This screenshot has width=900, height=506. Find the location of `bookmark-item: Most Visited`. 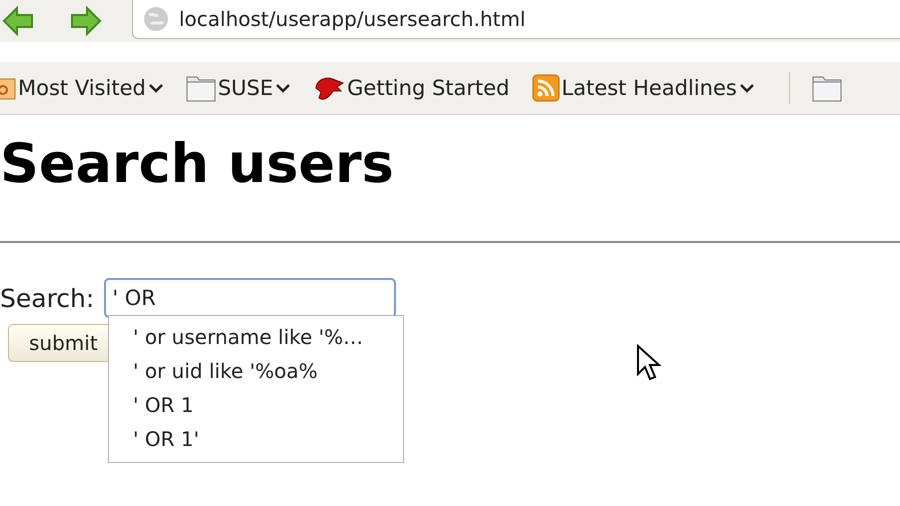

bookmark-item: Most Visited is located at coordinates (82, 88).